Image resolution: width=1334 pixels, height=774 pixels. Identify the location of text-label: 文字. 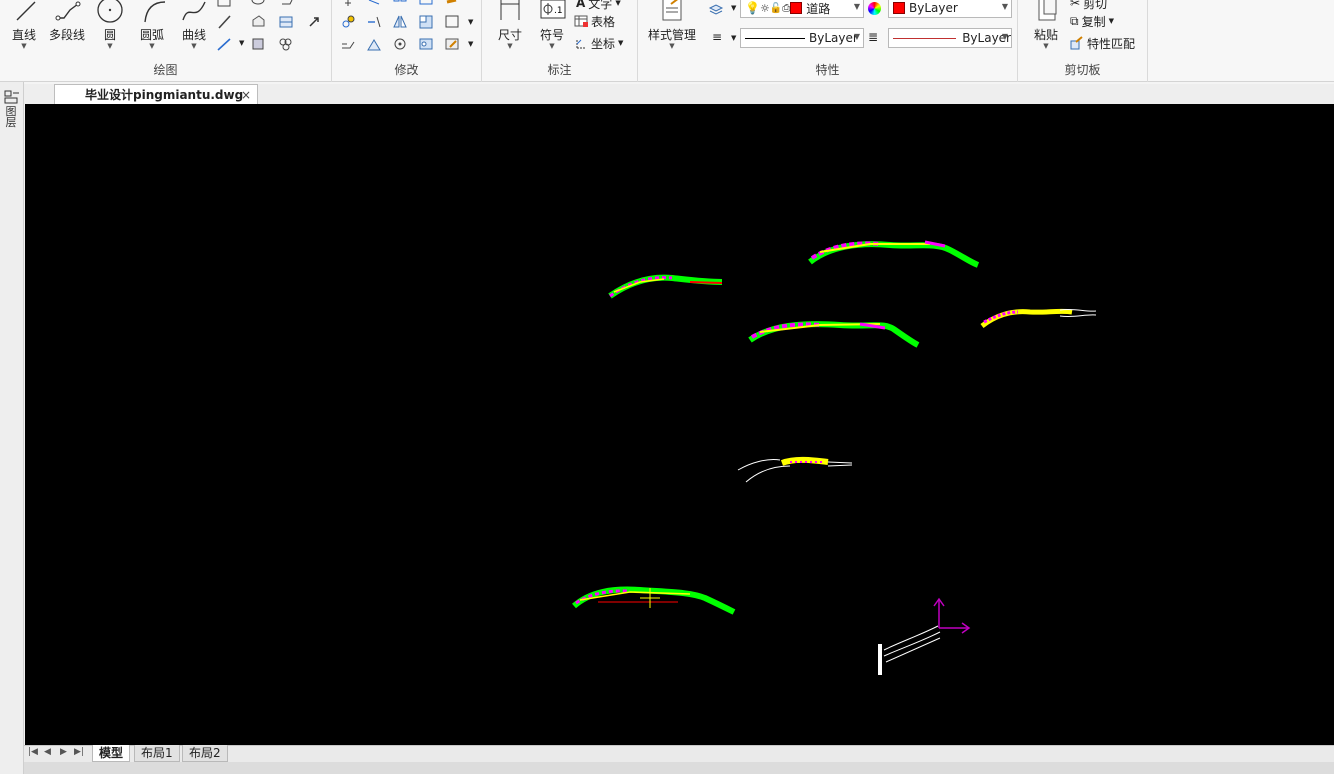
(600, 5).